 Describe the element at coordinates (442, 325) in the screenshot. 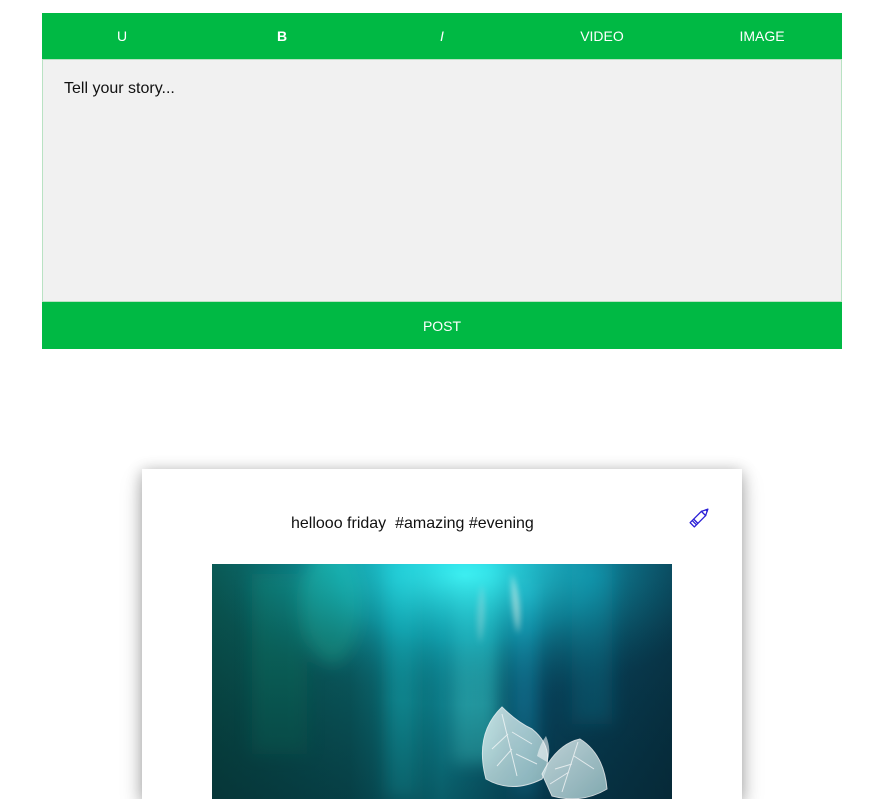

I see `post-button: POST` at that location.